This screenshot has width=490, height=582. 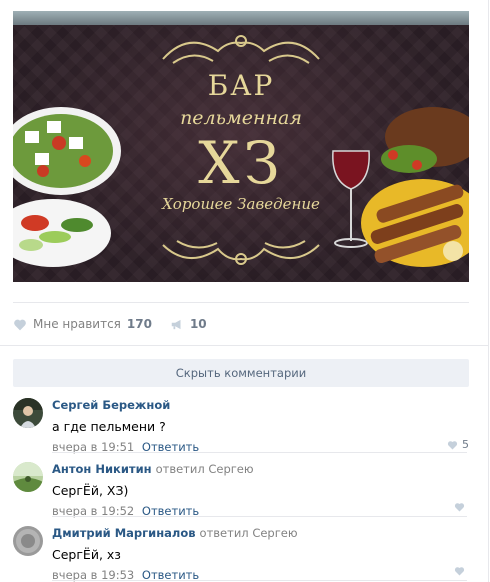 I want to click on megaphone-icon, so click(x=176, y=324).